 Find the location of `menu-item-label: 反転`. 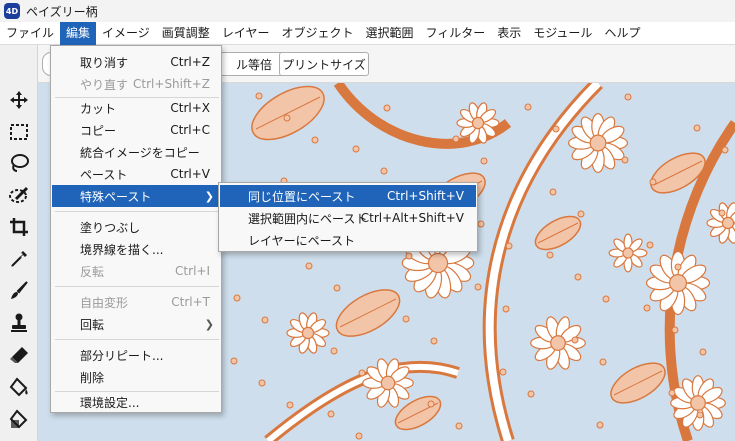

menu-item-label: 反転 is located at coordinates (92, 271).